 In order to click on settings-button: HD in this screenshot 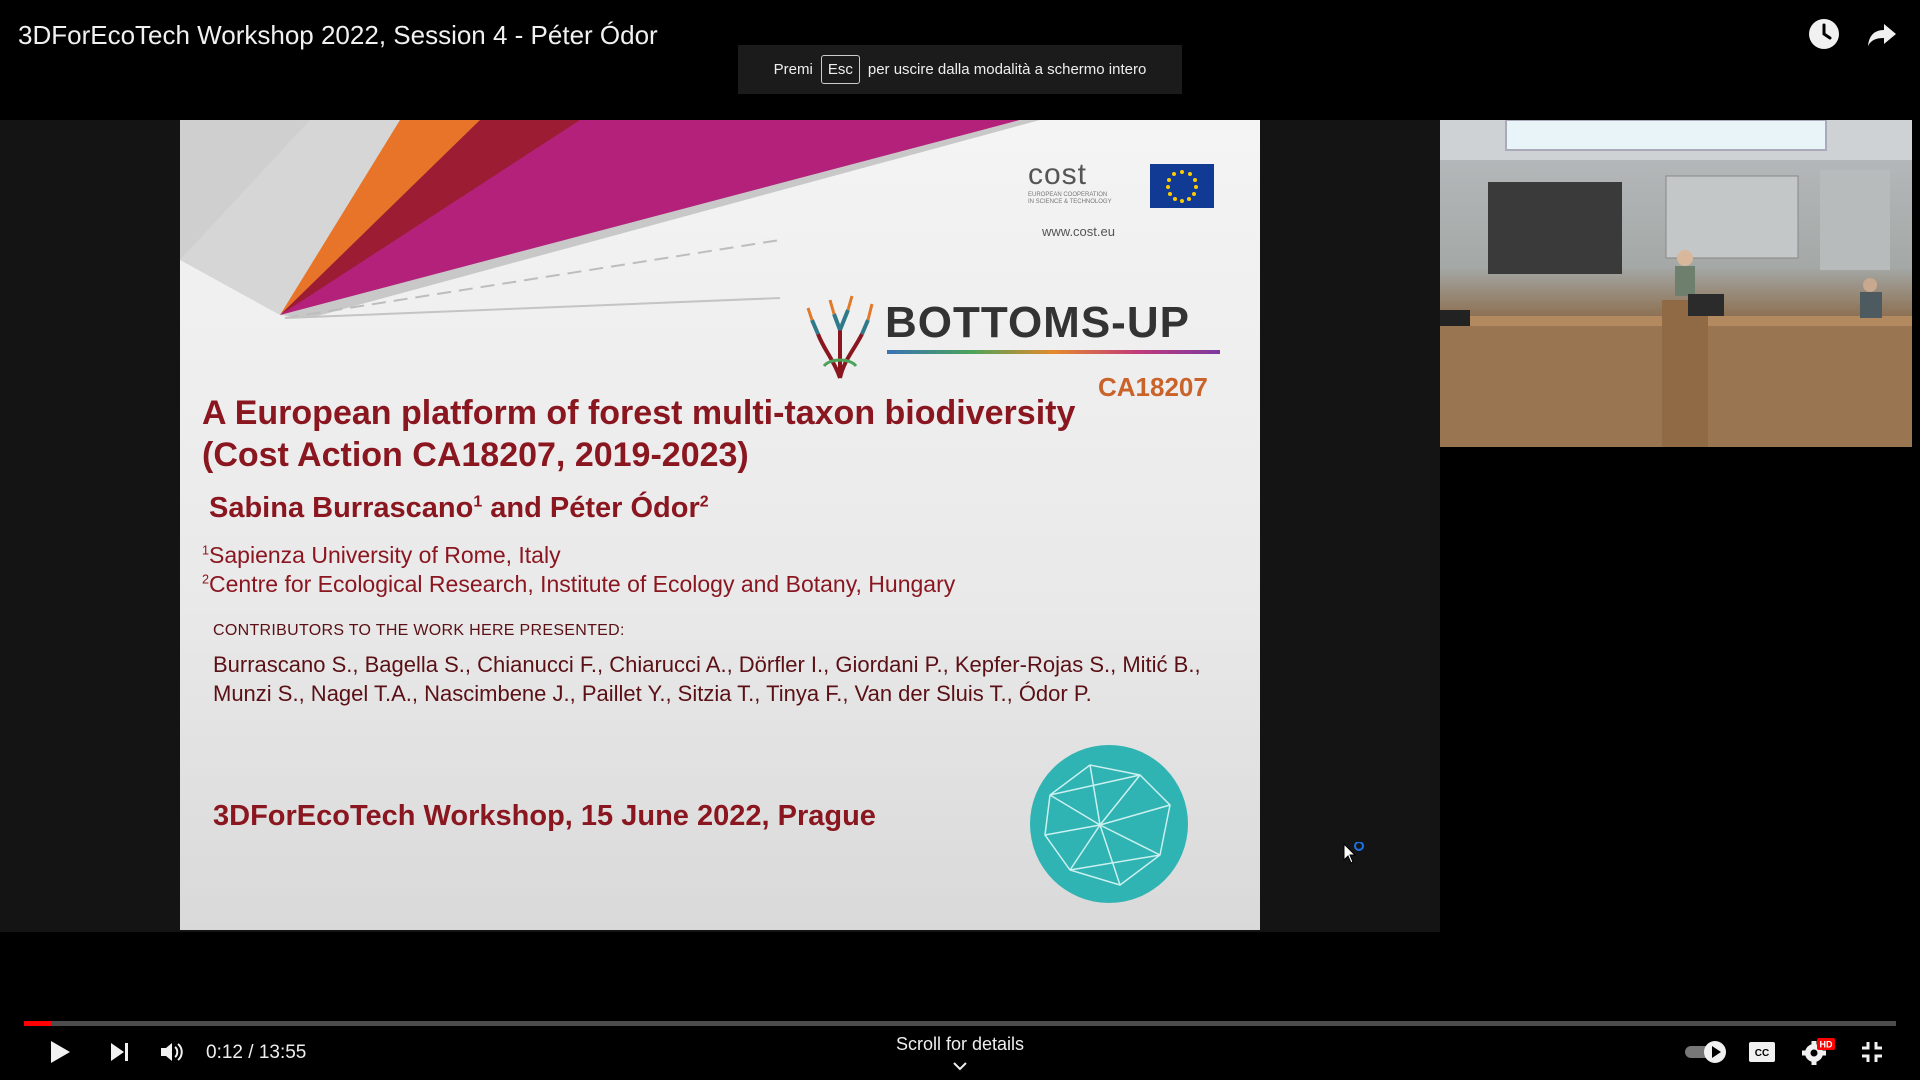, I will do `click(1818, 1052)`.